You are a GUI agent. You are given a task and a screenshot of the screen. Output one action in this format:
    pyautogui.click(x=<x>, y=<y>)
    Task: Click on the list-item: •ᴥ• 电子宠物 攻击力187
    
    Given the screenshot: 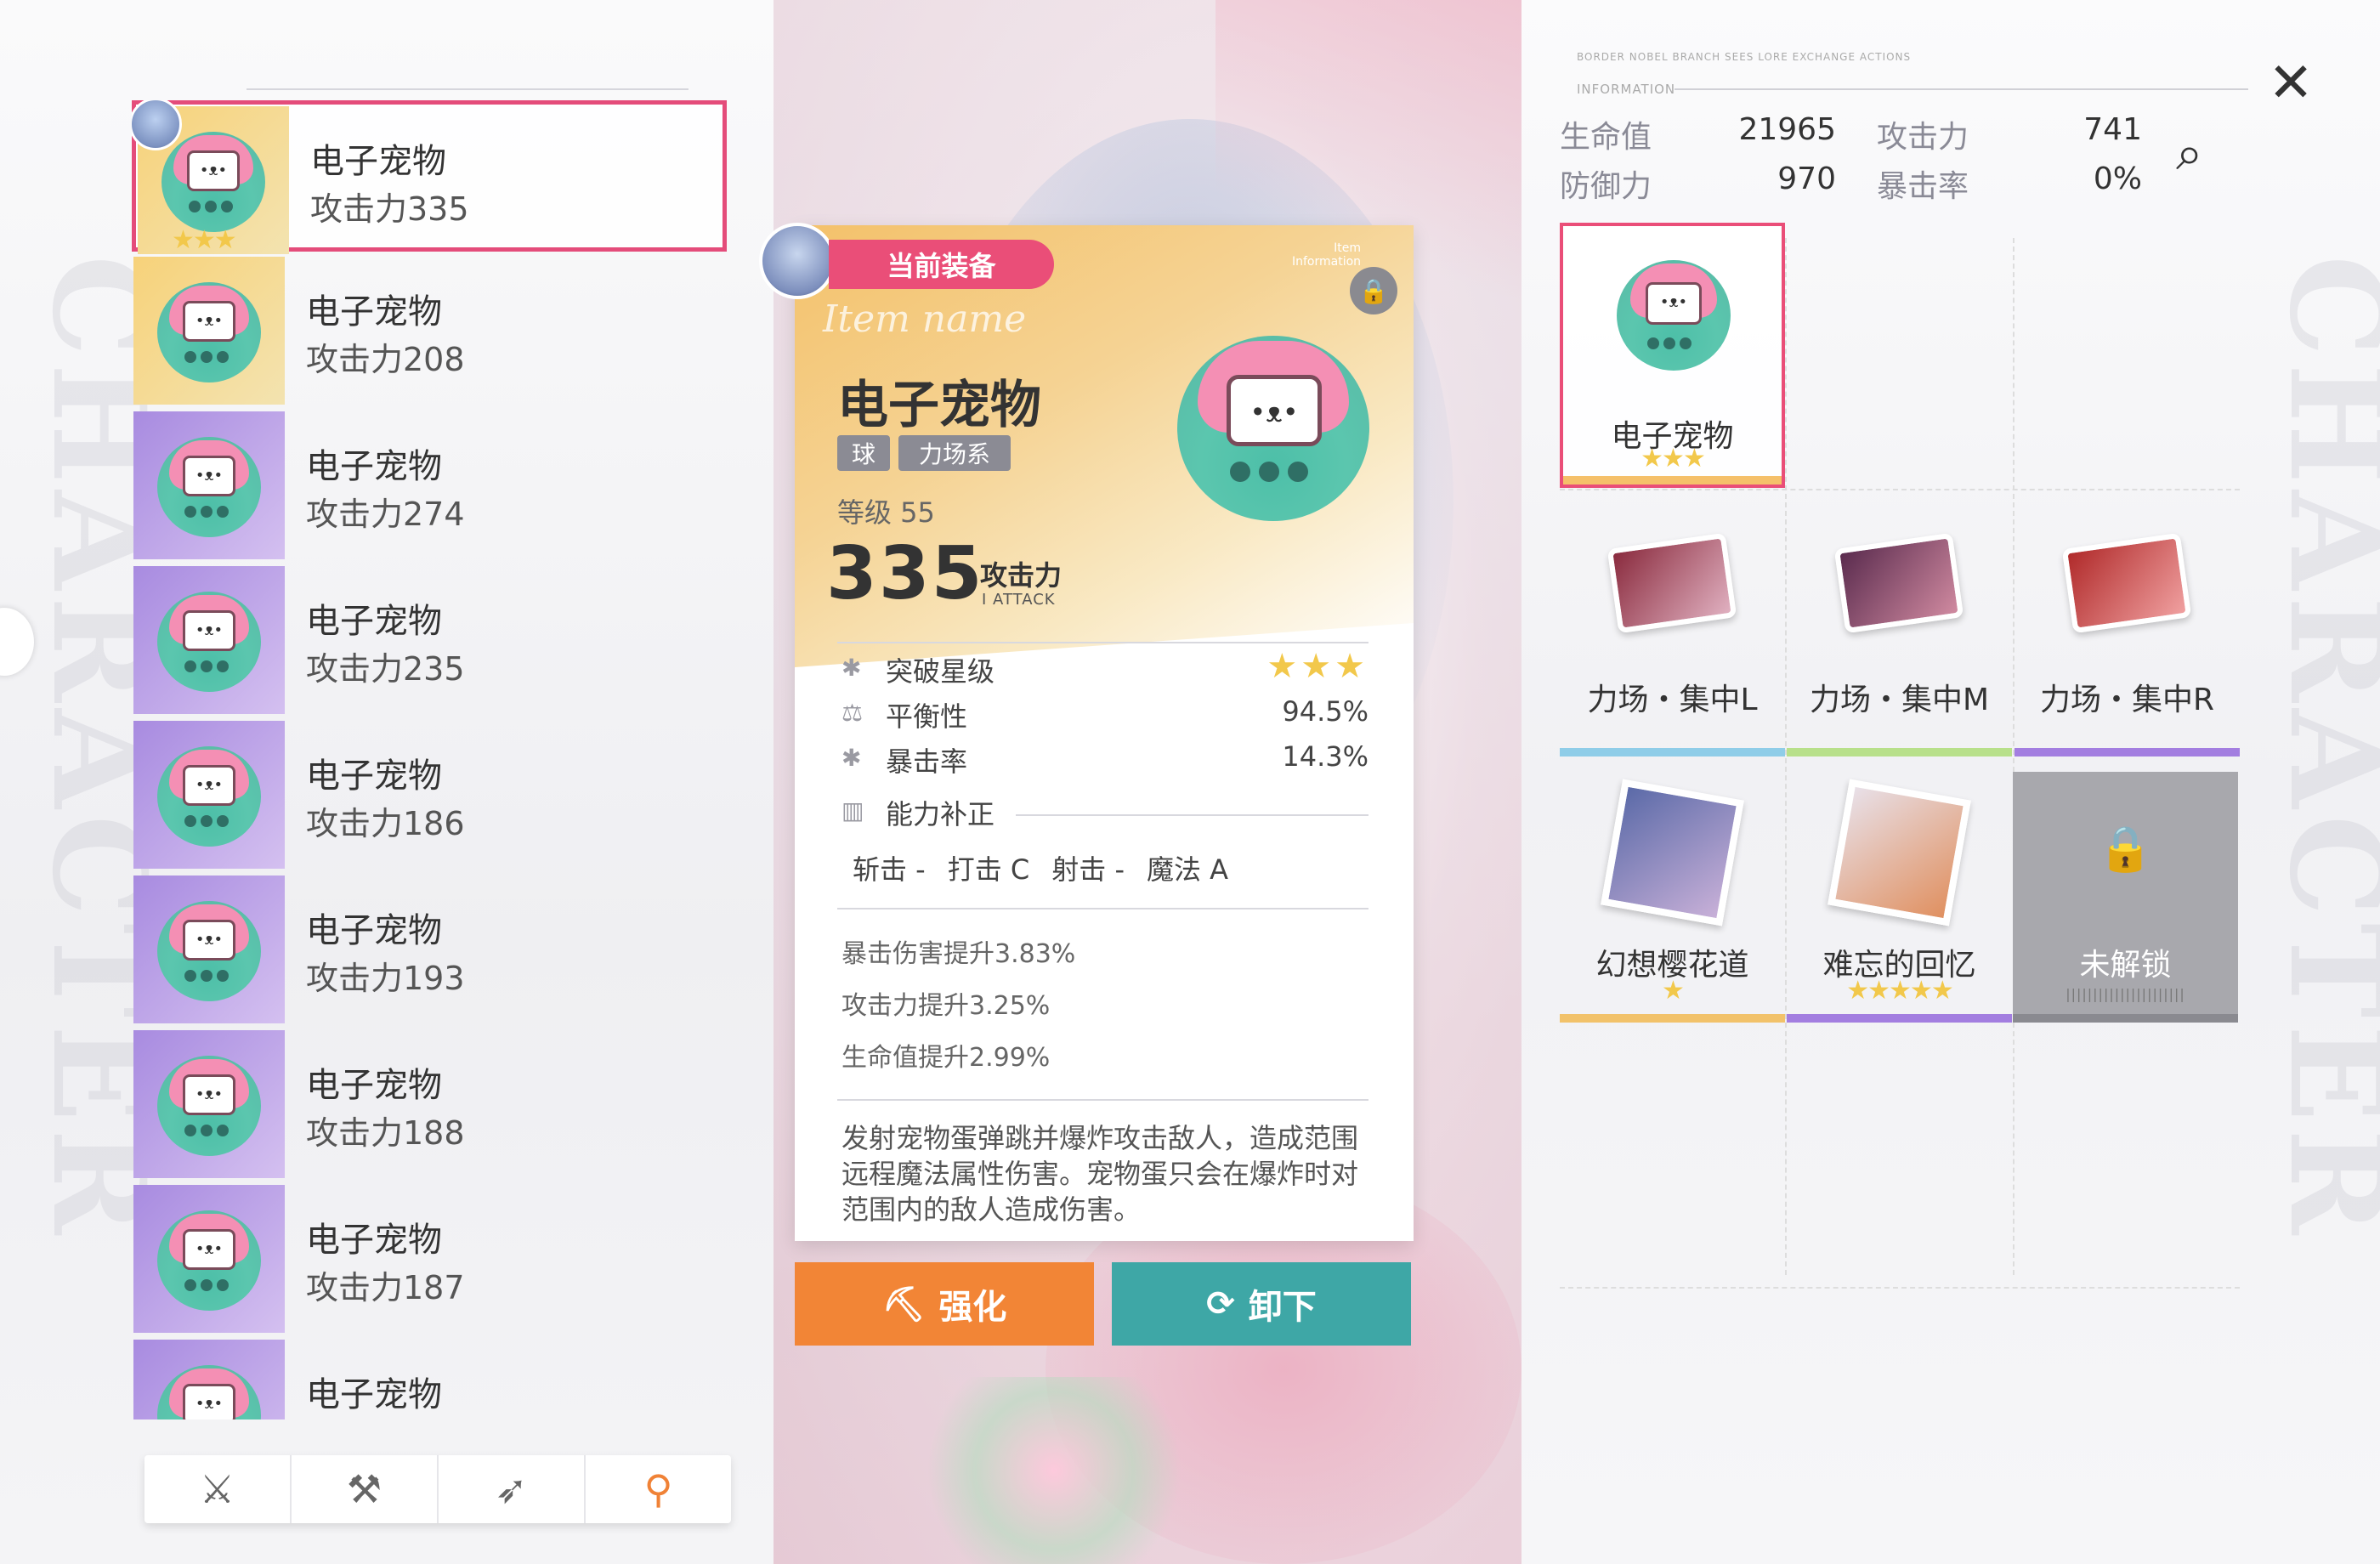 What is the action you would take?
    pyautogui.click(x=429, y=1258)
    